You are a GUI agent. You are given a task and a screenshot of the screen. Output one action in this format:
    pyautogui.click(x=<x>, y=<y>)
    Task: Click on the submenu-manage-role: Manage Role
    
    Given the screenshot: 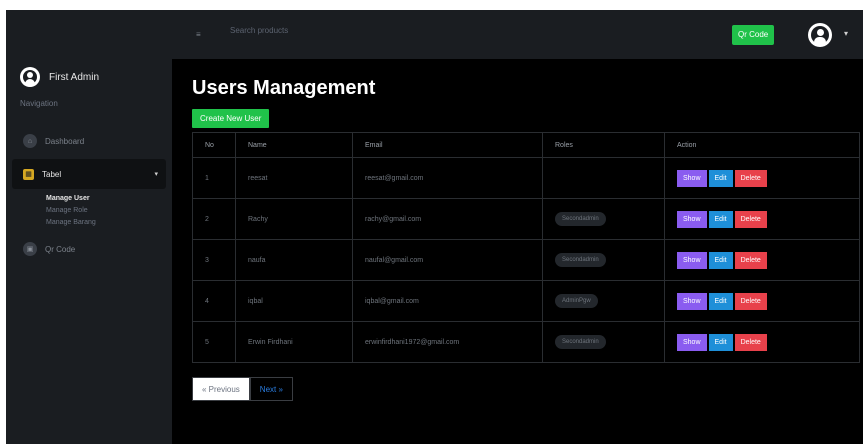 What is the action you would take?
    pyautogui.click(x=89, y=211)
    